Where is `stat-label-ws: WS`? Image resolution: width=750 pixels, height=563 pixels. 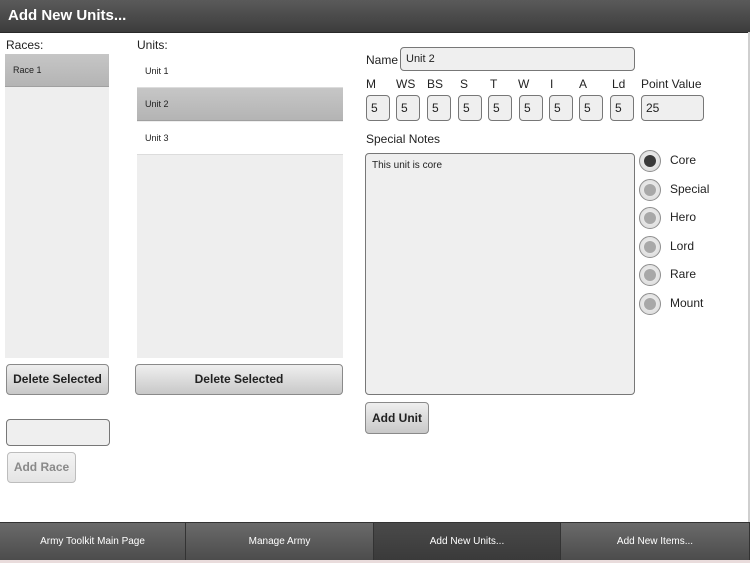
stat-label-ws: WS is located at coordinates (406, 84).